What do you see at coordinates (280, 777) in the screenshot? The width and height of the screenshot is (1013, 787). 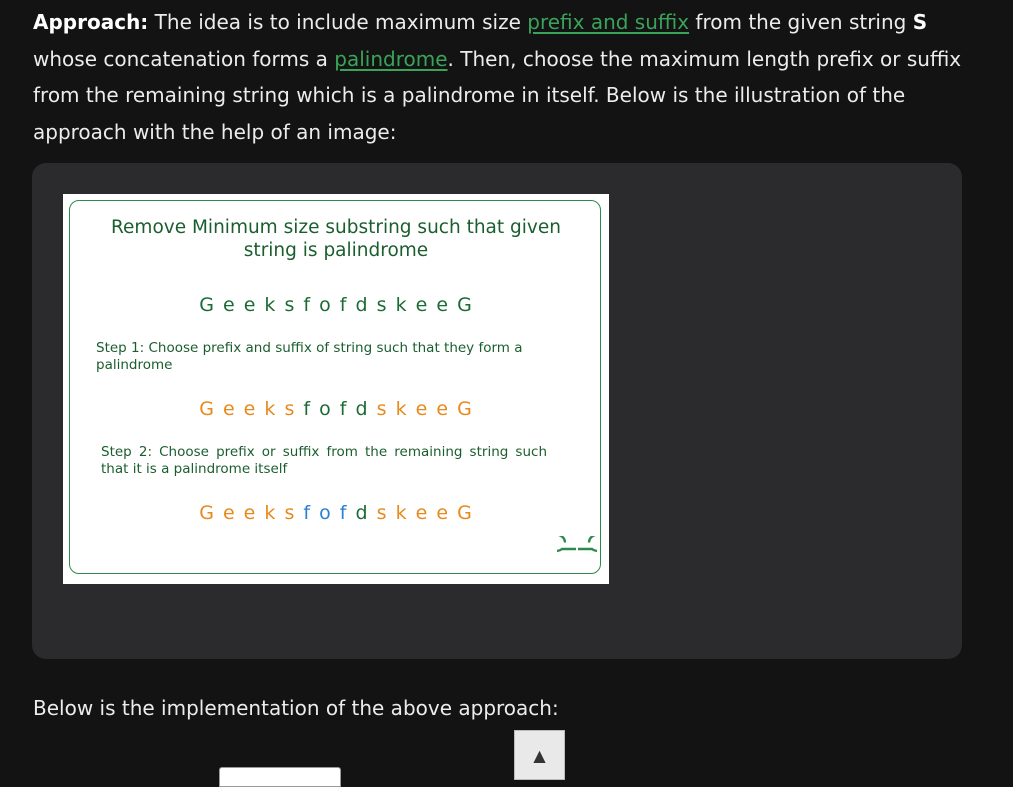 I see `code-language-tab` at bounding box center [280, 777].